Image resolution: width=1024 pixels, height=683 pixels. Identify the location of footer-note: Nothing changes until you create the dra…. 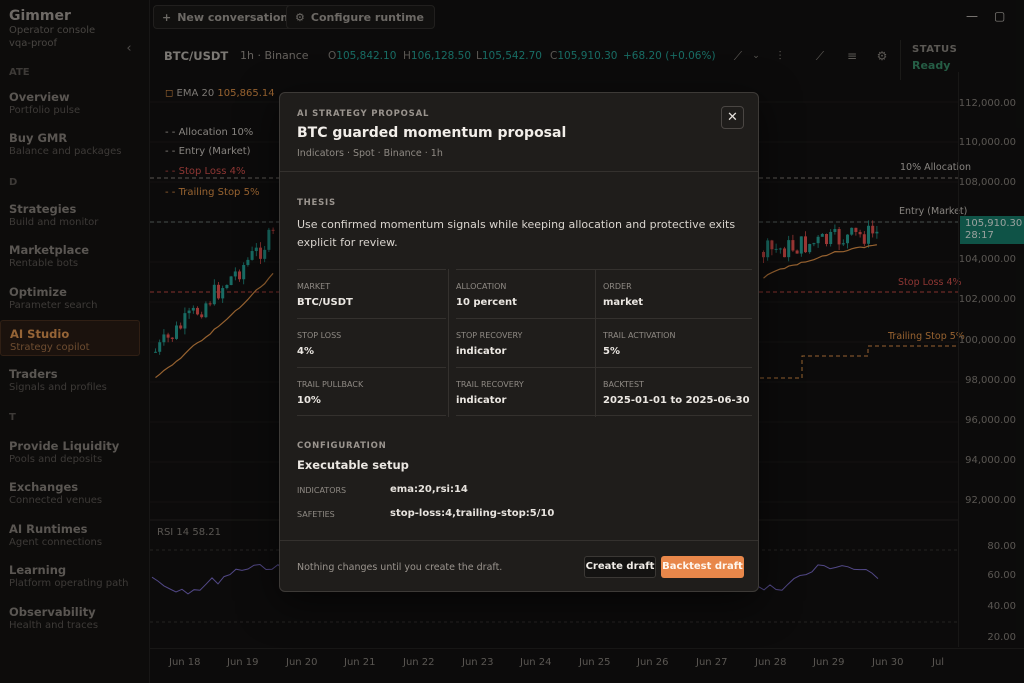
(400, 567).